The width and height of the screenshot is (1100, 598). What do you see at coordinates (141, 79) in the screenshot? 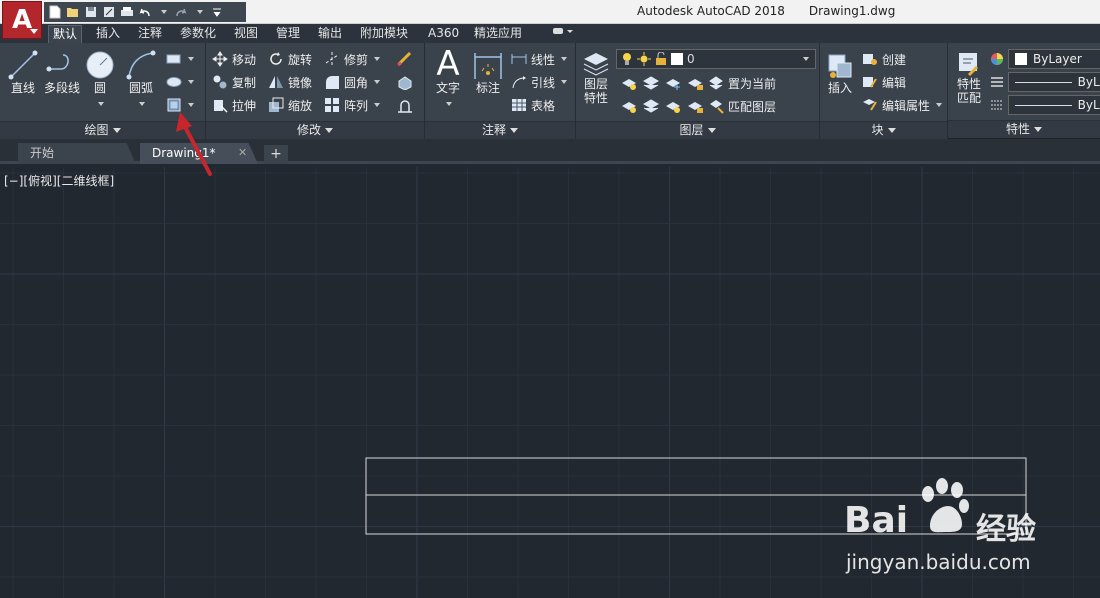
I see `arc-button: 圆弧` at bounding box center [141, 79].